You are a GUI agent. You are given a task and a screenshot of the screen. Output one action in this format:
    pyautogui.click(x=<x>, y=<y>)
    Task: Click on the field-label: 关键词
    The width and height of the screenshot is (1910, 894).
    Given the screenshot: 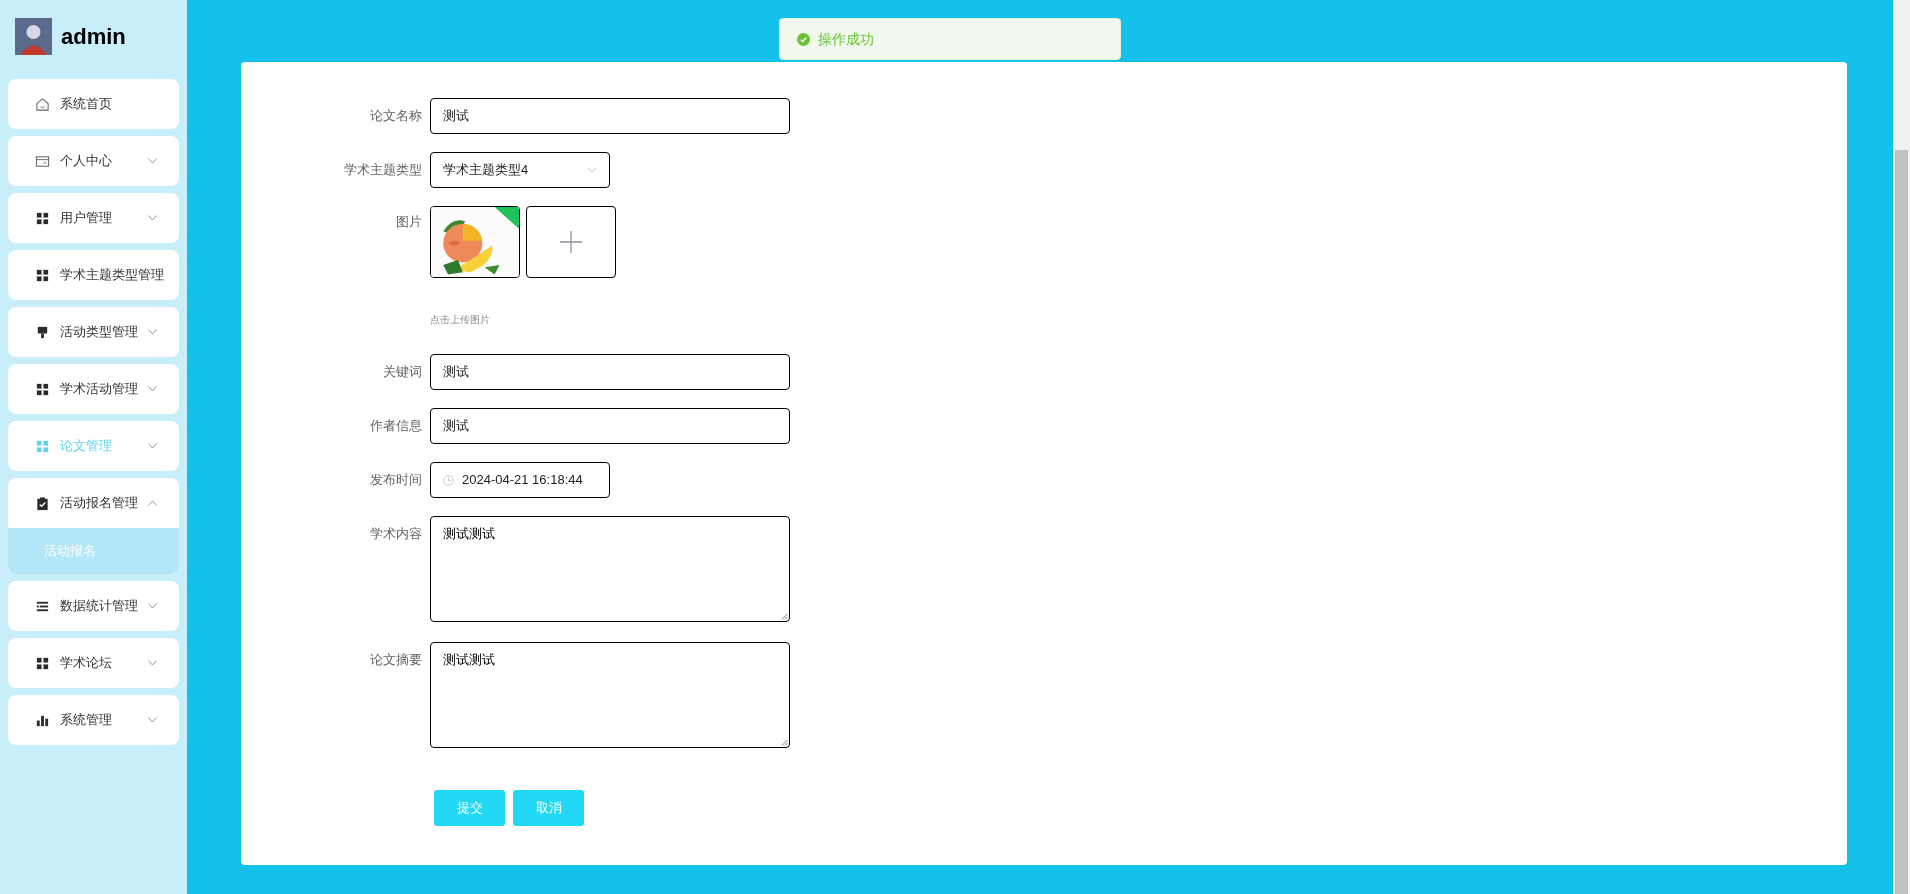 What is the action you would take?
    pyautogui.click(x=402, y=372)
    